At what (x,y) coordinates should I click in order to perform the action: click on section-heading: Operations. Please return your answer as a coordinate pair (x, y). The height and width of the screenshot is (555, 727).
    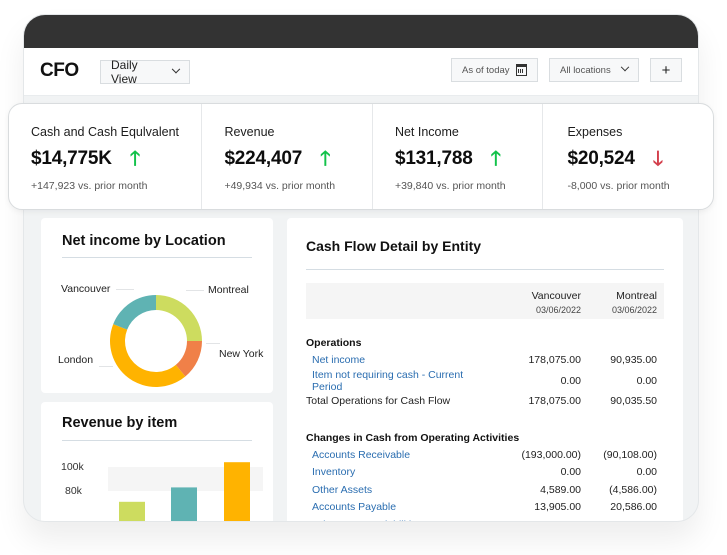
    Looking at the image, I should click on (334, 343).